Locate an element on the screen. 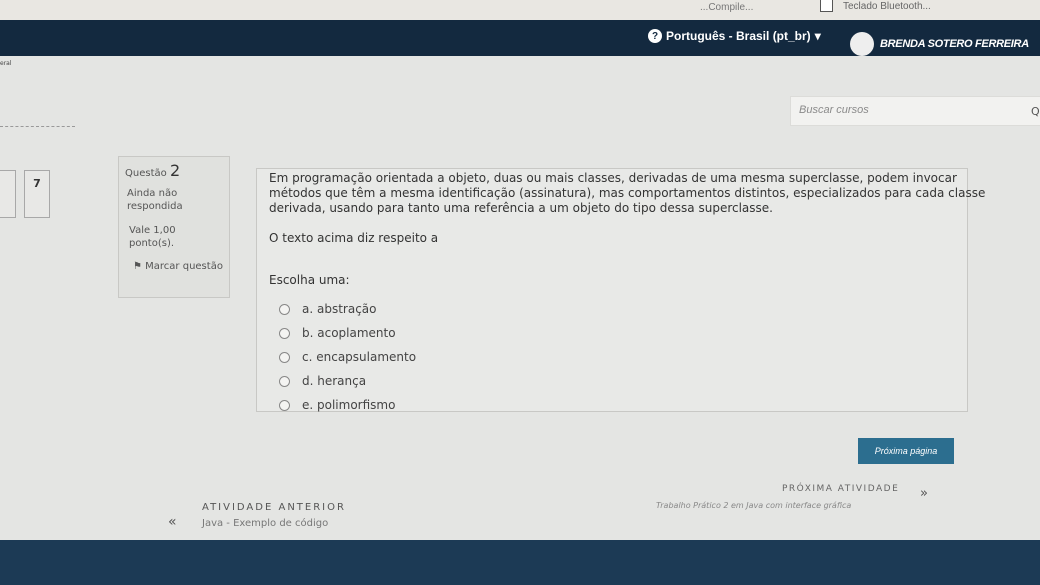  search-placeholder: Buscar cursos is located at coordinates (834, 110).